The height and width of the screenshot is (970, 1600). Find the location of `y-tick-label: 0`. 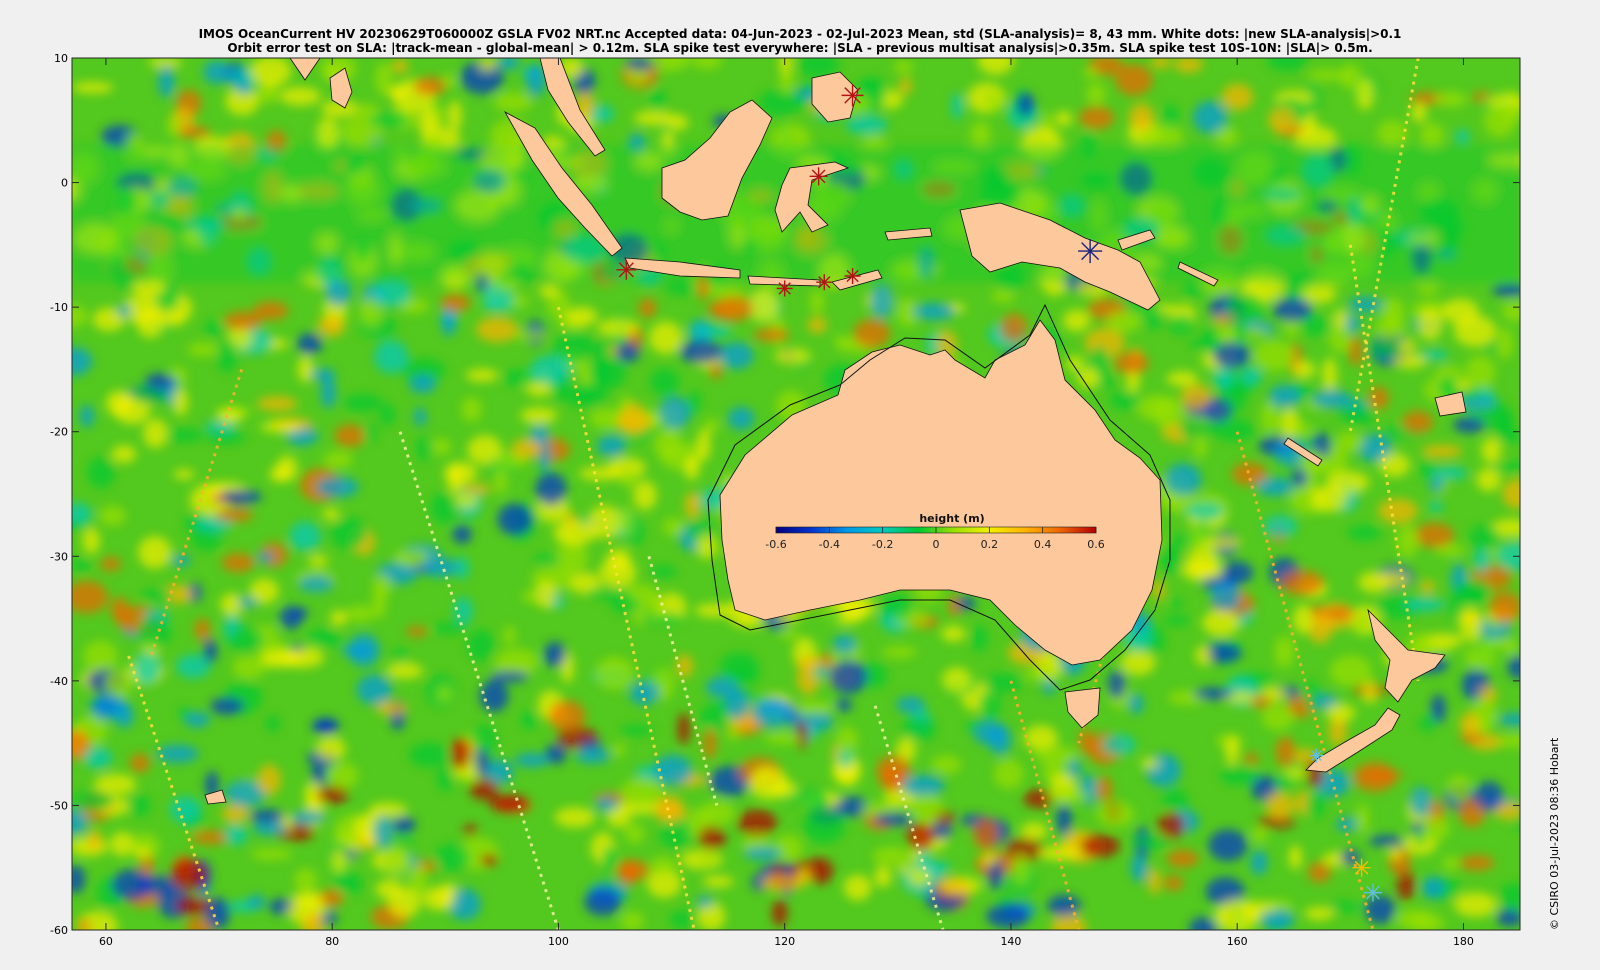

y-tick-label: 0 is located at coordinates (64, 183).